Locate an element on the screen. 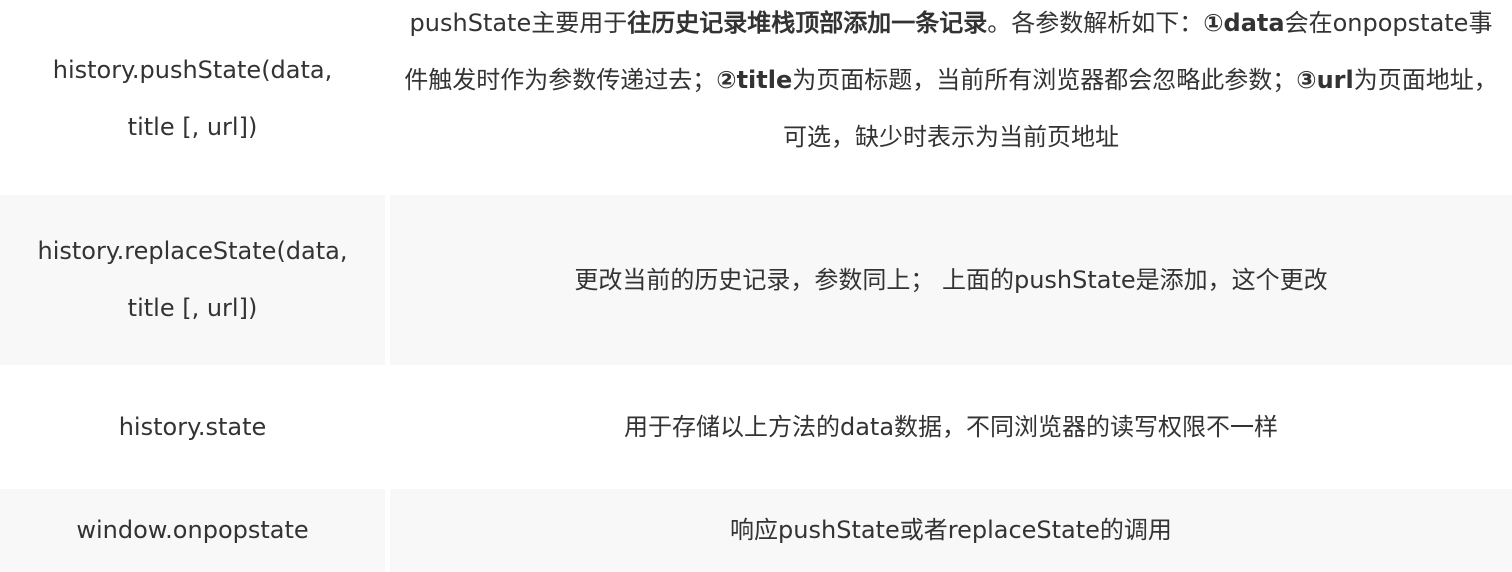 This screenshot has width=1512, height=572. method-name: history.state is located at coordinates (192, 427).